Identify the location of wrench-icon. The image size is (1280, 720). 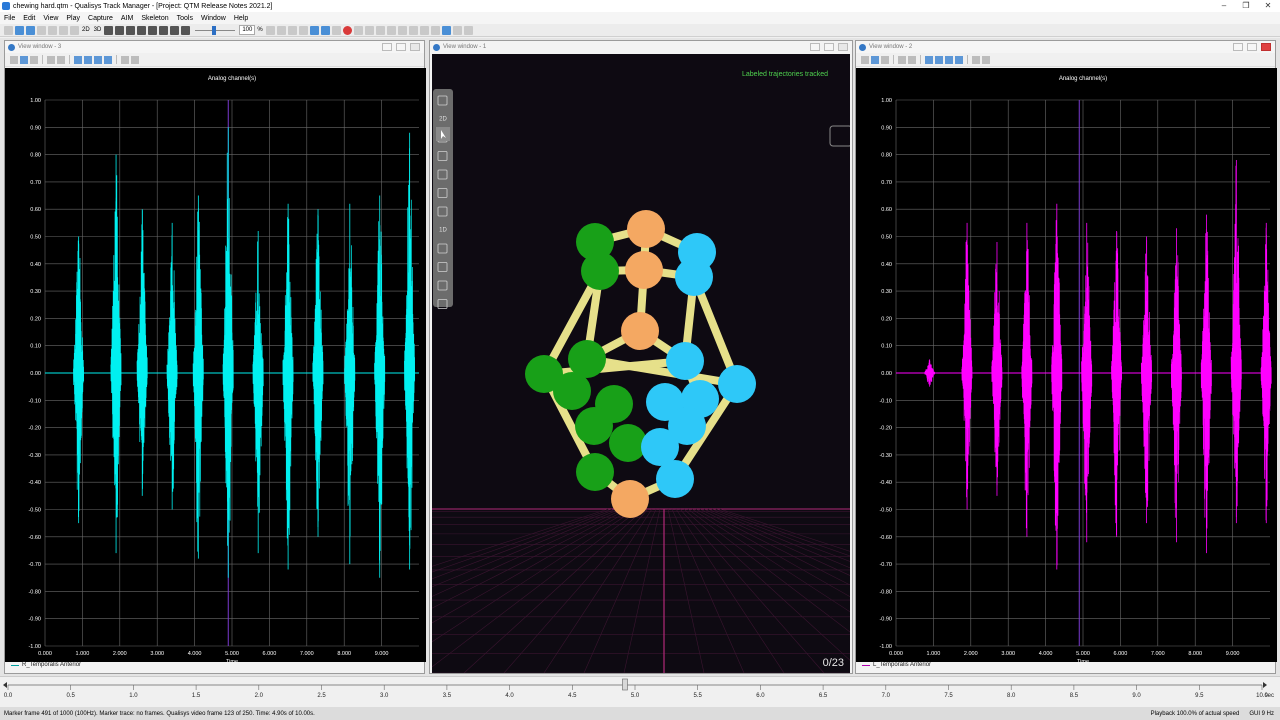
(986, 59).